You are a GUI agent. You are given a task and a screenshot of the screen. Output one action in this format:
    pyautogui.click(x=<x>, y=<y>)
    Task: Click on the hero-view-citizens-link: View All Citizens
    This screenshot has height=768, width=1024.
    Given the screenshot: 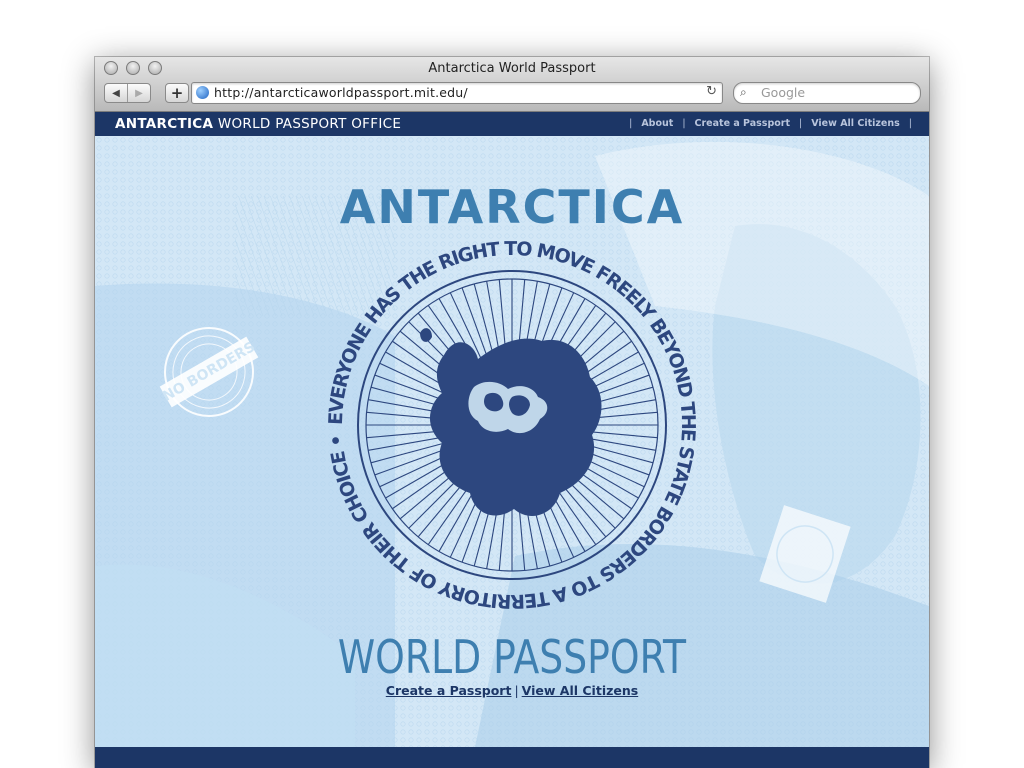 What is the action you would take?
    pyautogui.click(x=580, y=690)
    